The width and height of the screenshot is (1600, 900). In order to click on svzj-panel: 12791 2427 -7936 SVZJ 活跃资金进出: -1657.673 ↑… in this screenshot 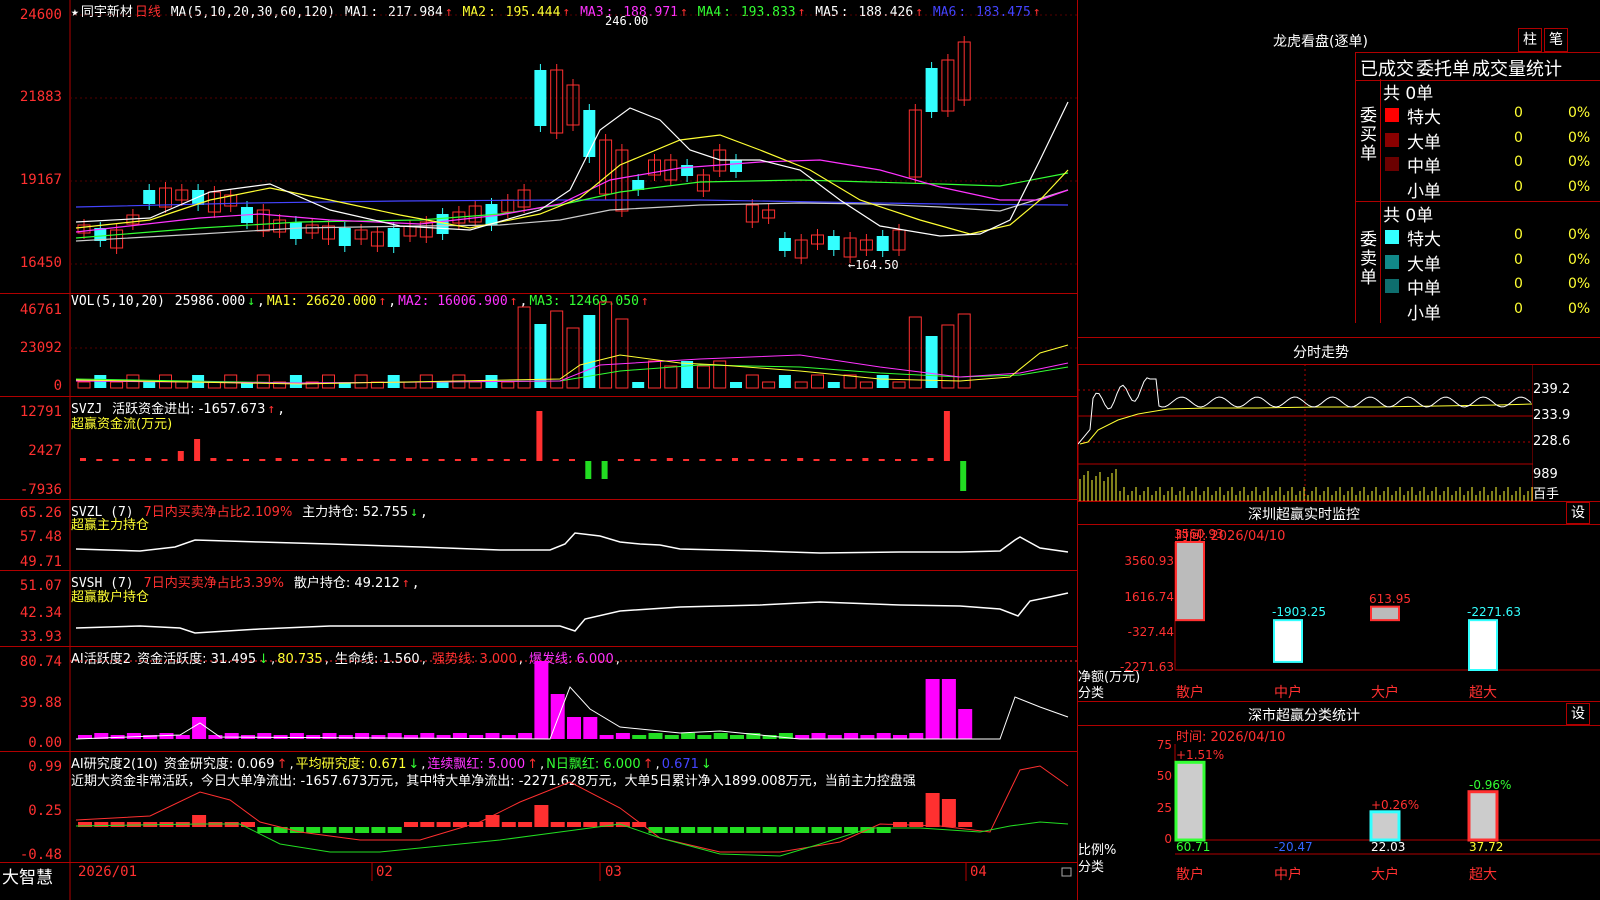, I will do `click(538, 448)`.